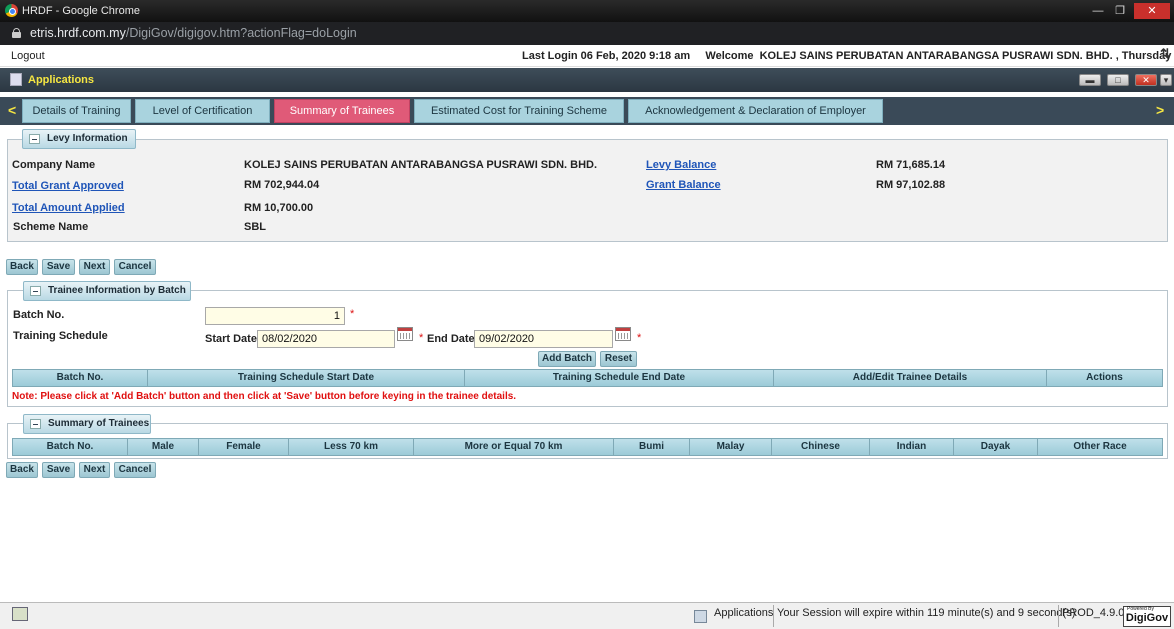 The width and height of the screenshot is (1174, 629). I want to click on digigov-logo: Powered By DigiGov, so click(1147, 616).